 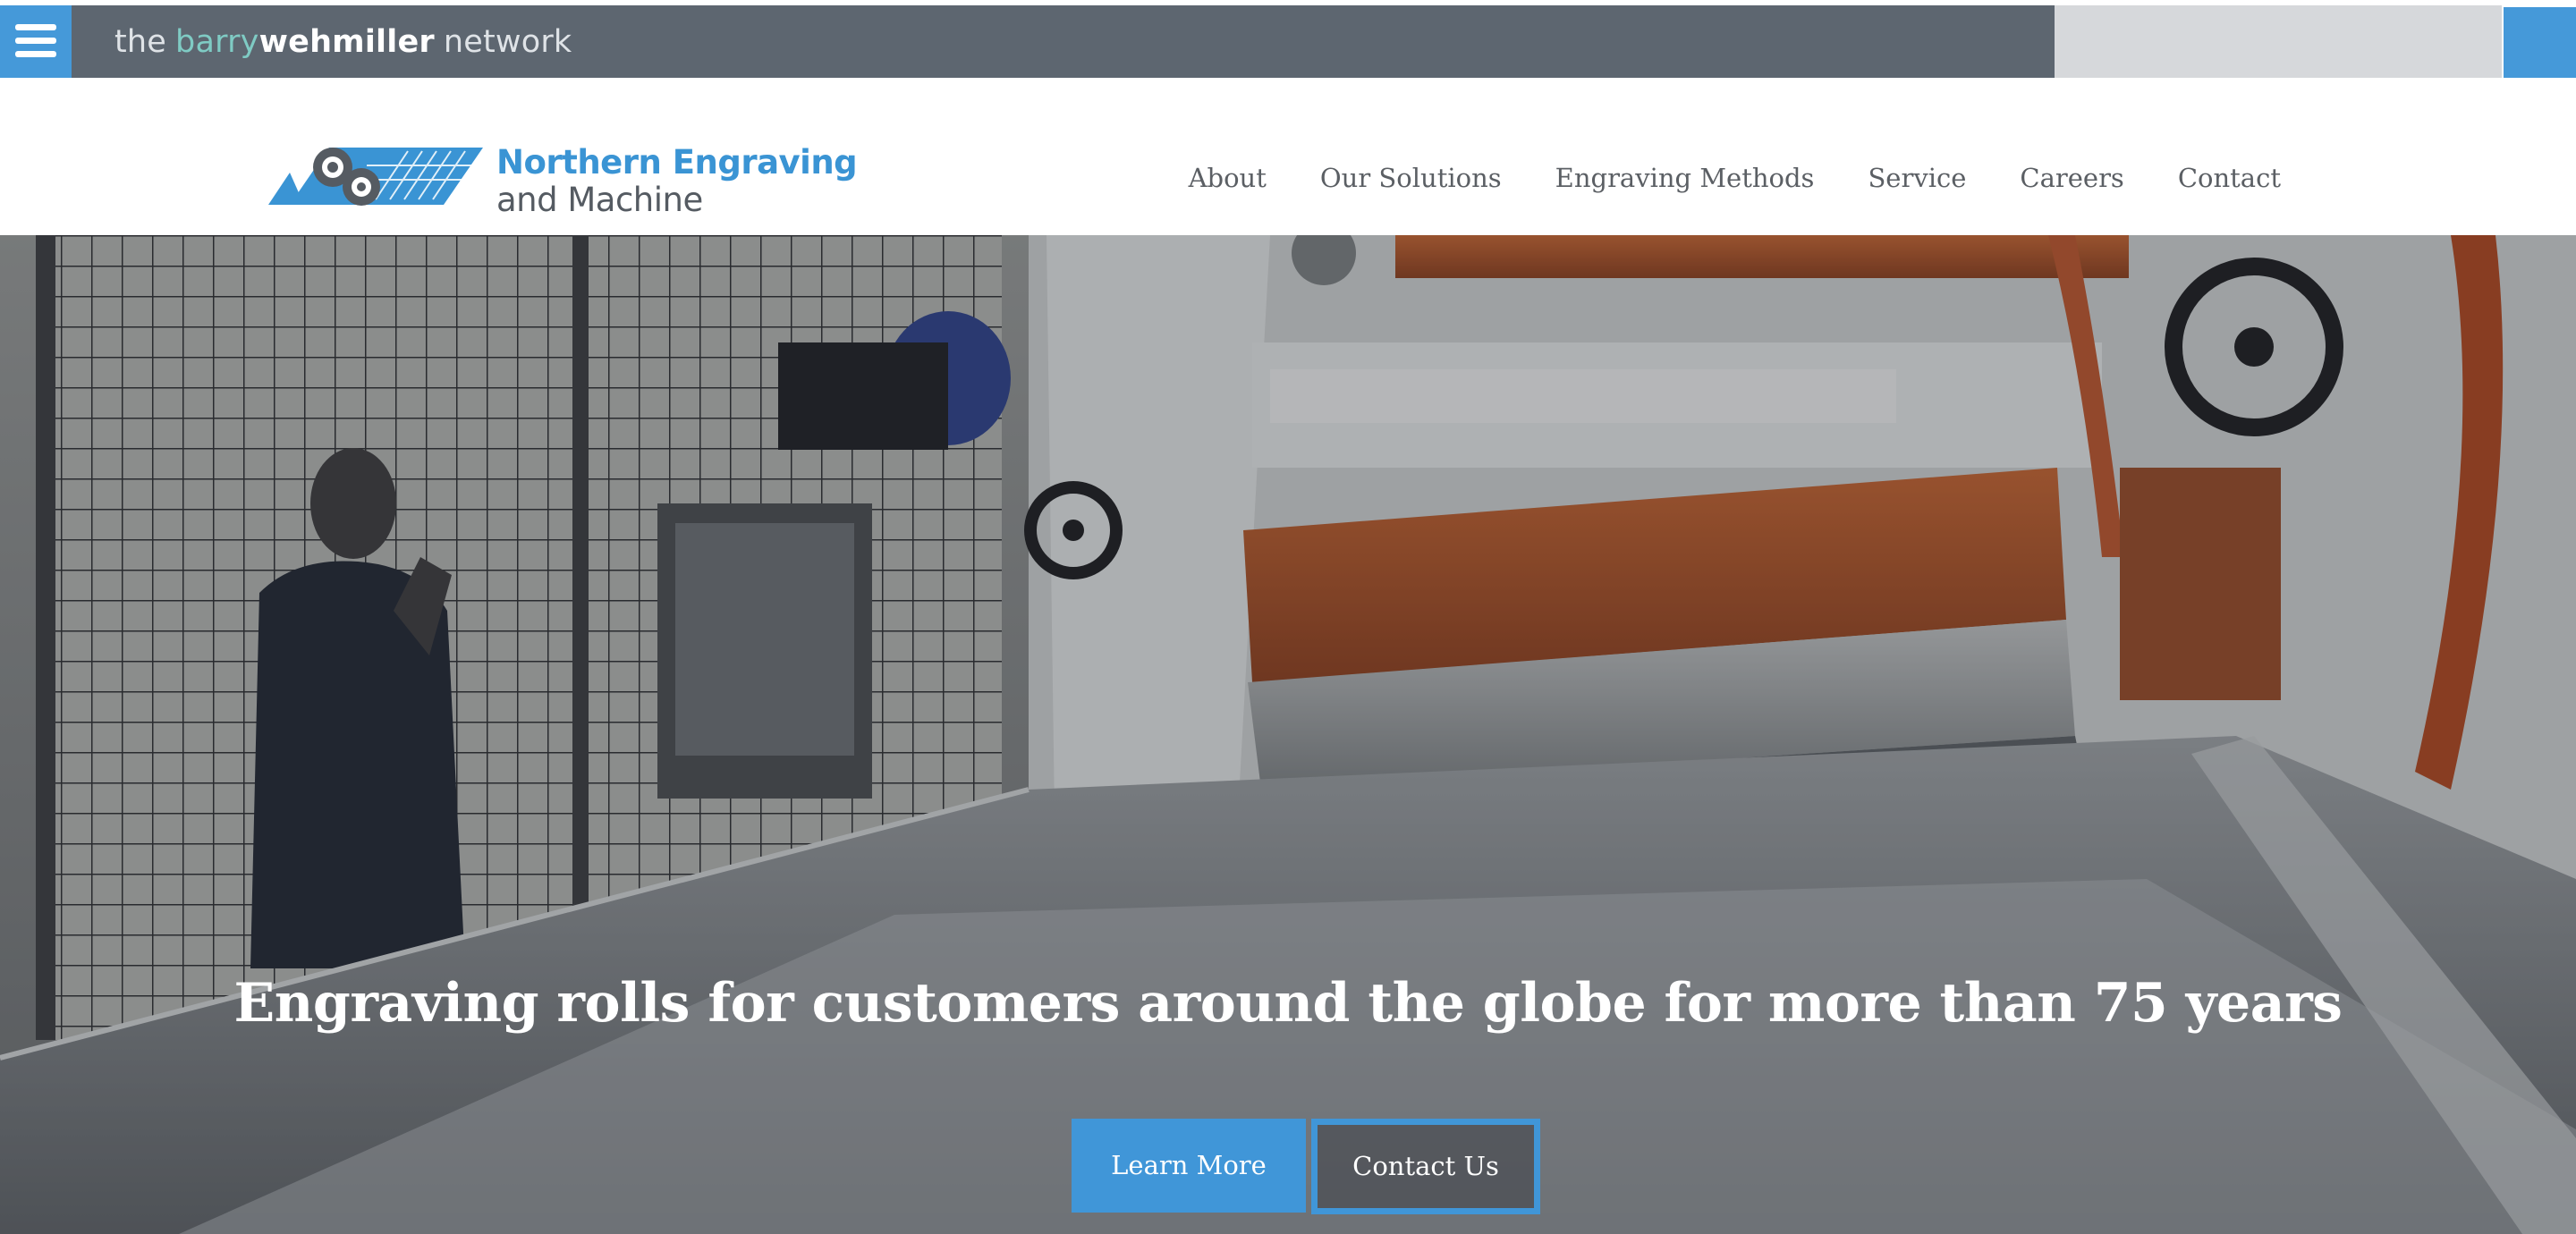 I want to click on site-logo: Northern Engraving and Machine, so click(x=563, y=187).